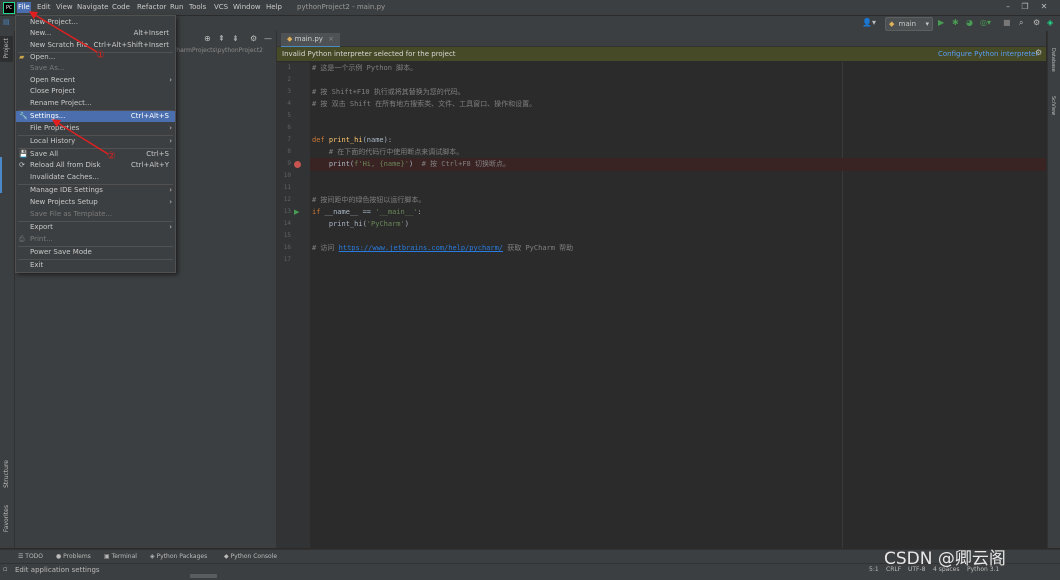 The image size is (1060, 580). What do you see at coordinates (111, 156) in the screenshot?
I see `annotation-marker-2: ②` at bounding box center [111, 156].